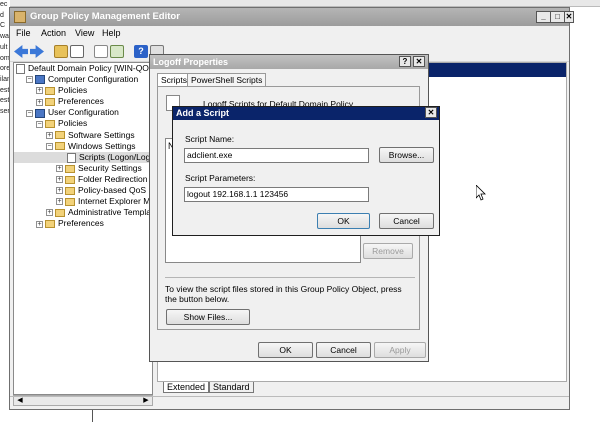  What do you see at coordinates (388, 251) in the screenshot?
I see `remove-button: Remove` at bounding box center [388, 251].